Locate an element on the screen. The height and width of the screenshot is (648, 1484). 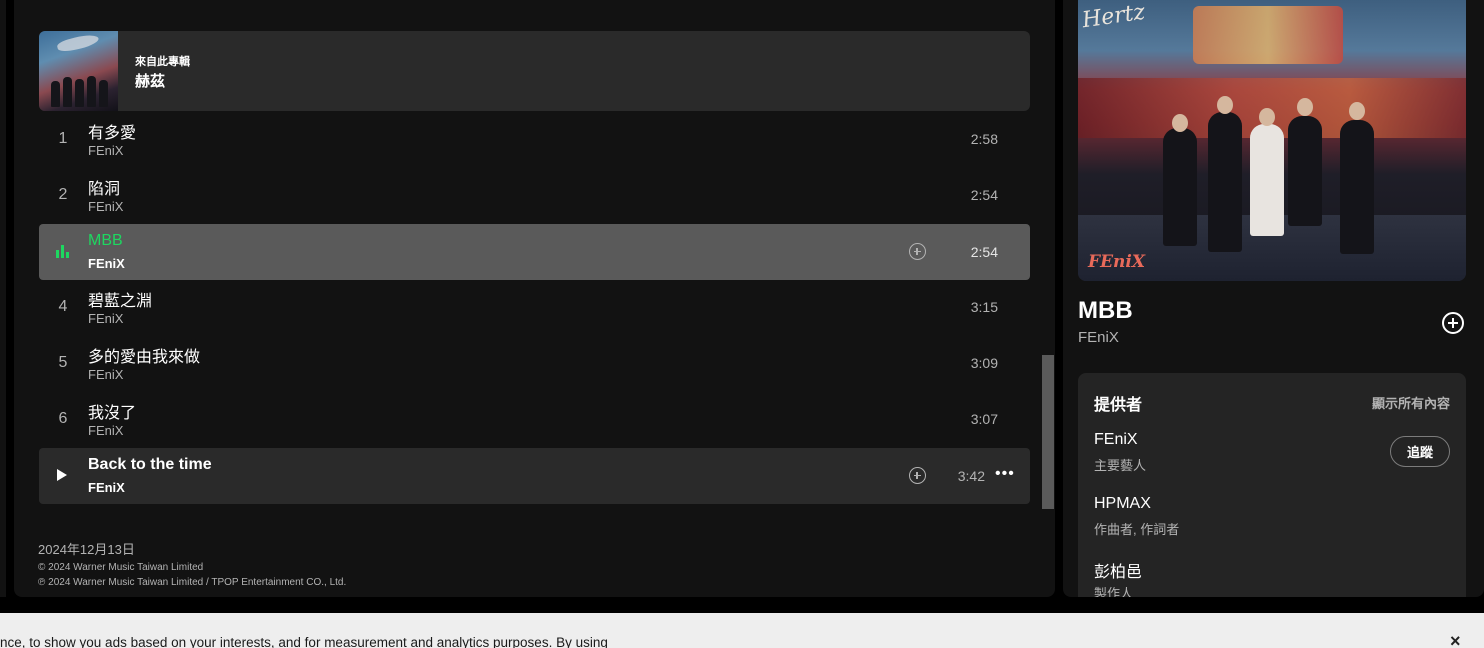
track-title: MBB is located at coordinates (105, 241).